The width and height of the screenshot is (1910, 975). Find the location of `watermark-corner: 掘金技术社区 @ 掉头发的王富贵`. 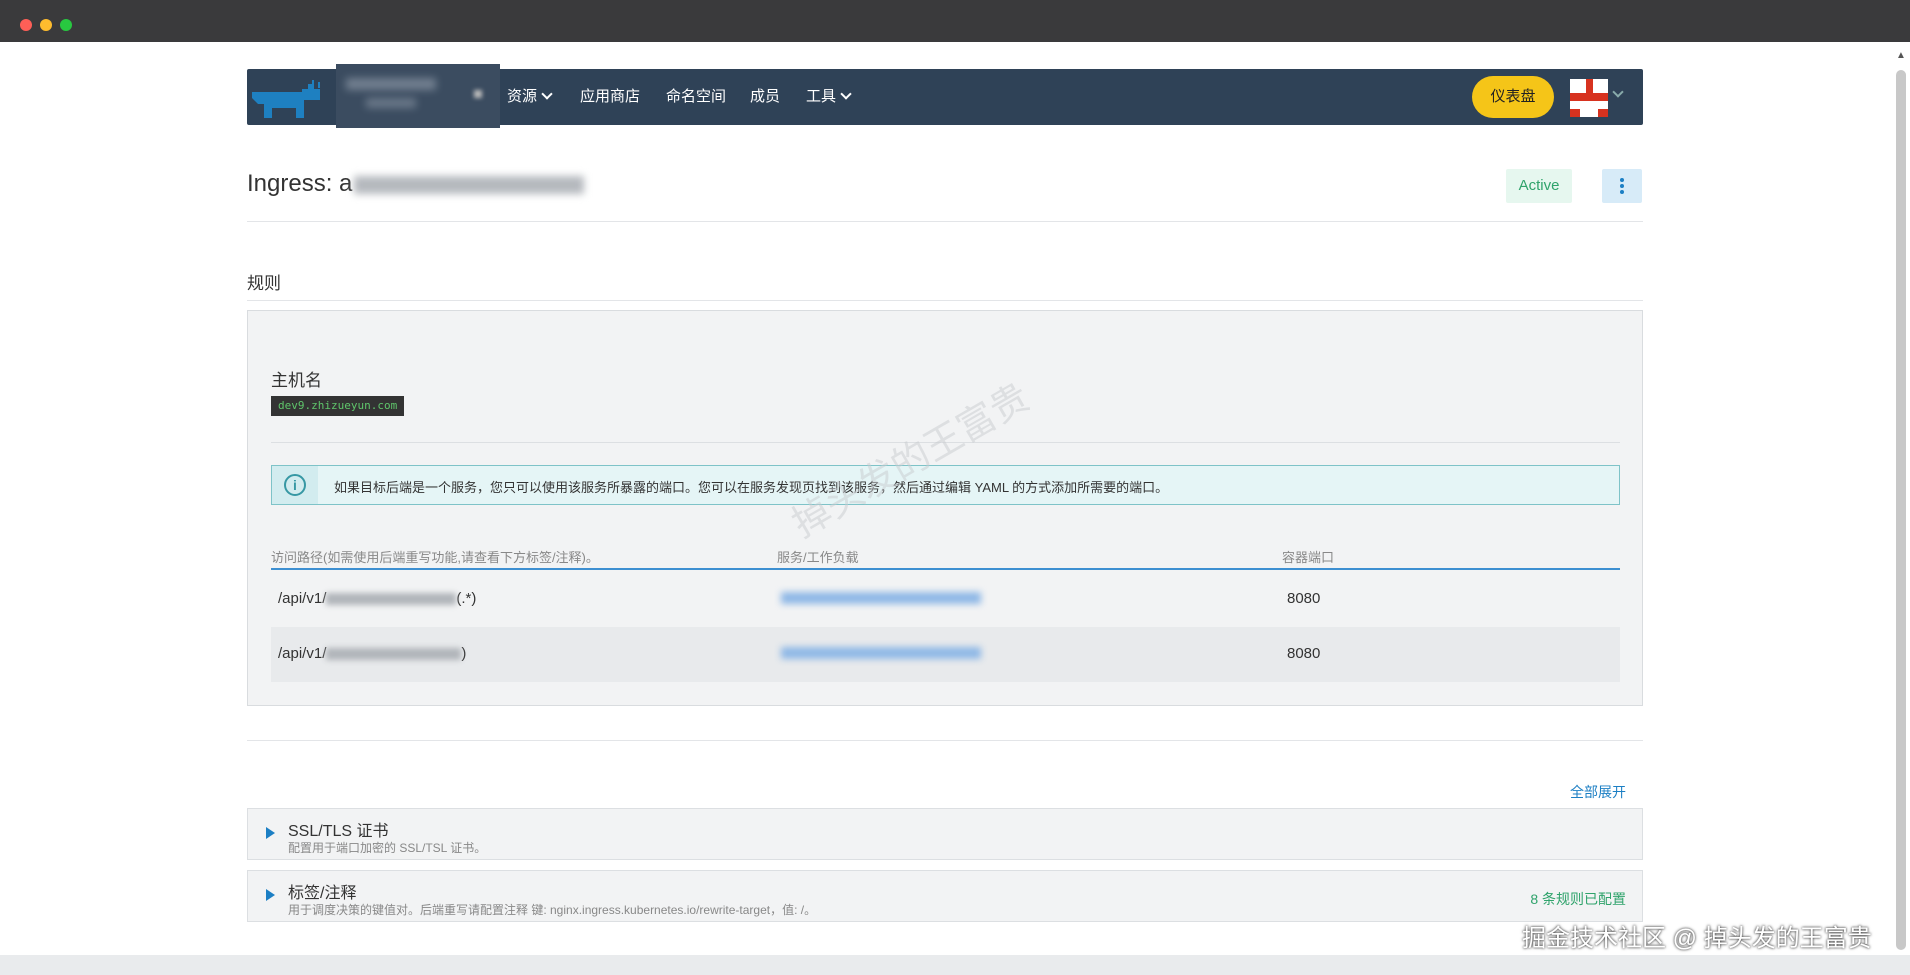

watermark-corner: 掘金技术社区 @ 掉头发的王富贵 is located at coordinates (1697, 938).